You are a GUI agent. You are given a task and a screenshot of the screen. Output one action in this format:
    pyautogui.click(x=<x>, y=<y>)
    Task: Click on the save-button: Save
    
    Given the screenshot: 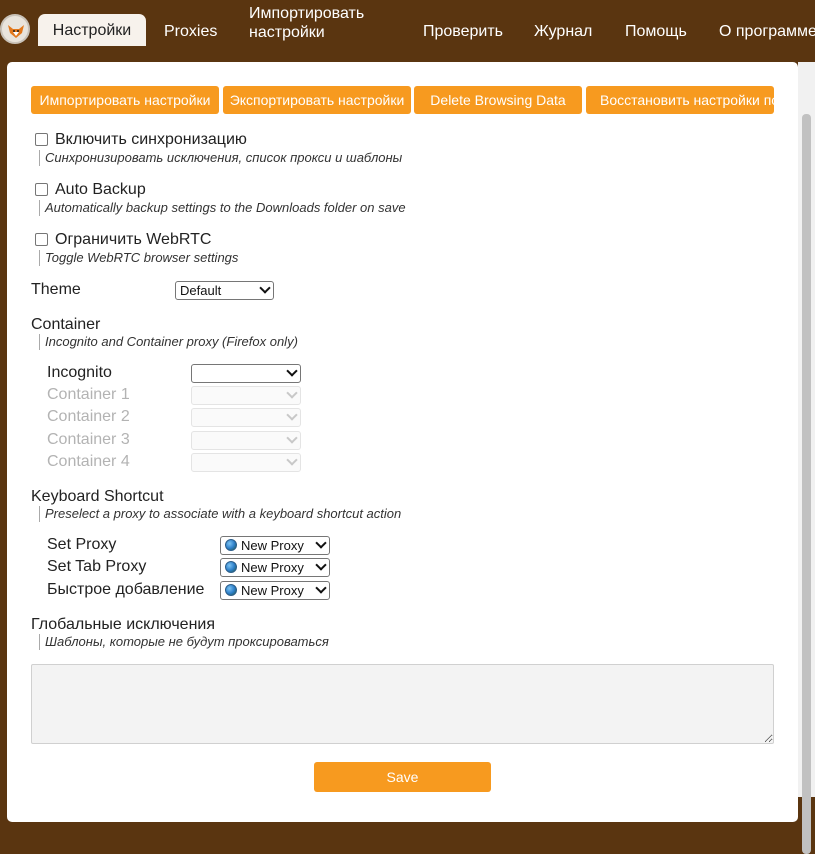 What is the action you would take?
    pyautogui.click(x=402, y=777)
    